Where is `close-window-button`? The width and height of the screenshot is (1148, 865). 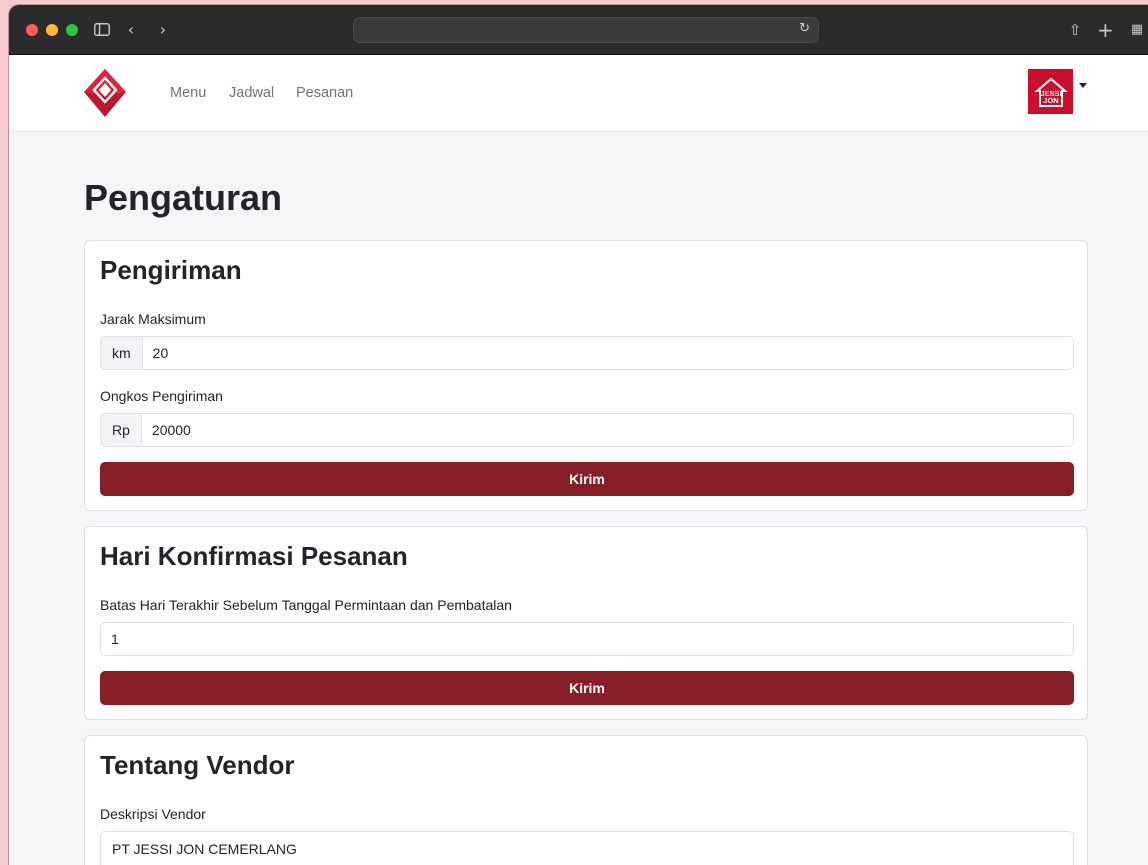
close-window-button is located at coordinates (32, 30).